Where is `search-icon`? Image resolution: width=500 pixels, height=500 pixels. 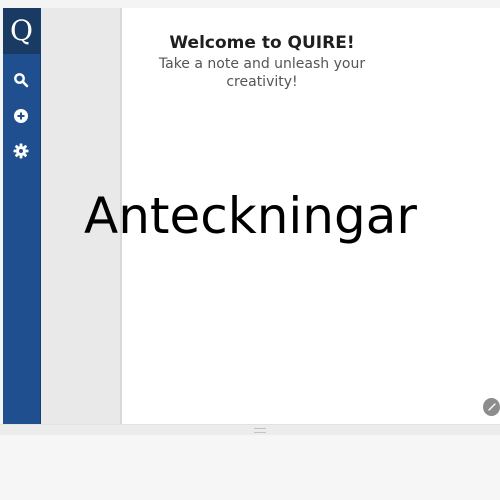
search-icon is located at coordinates (21, 80).